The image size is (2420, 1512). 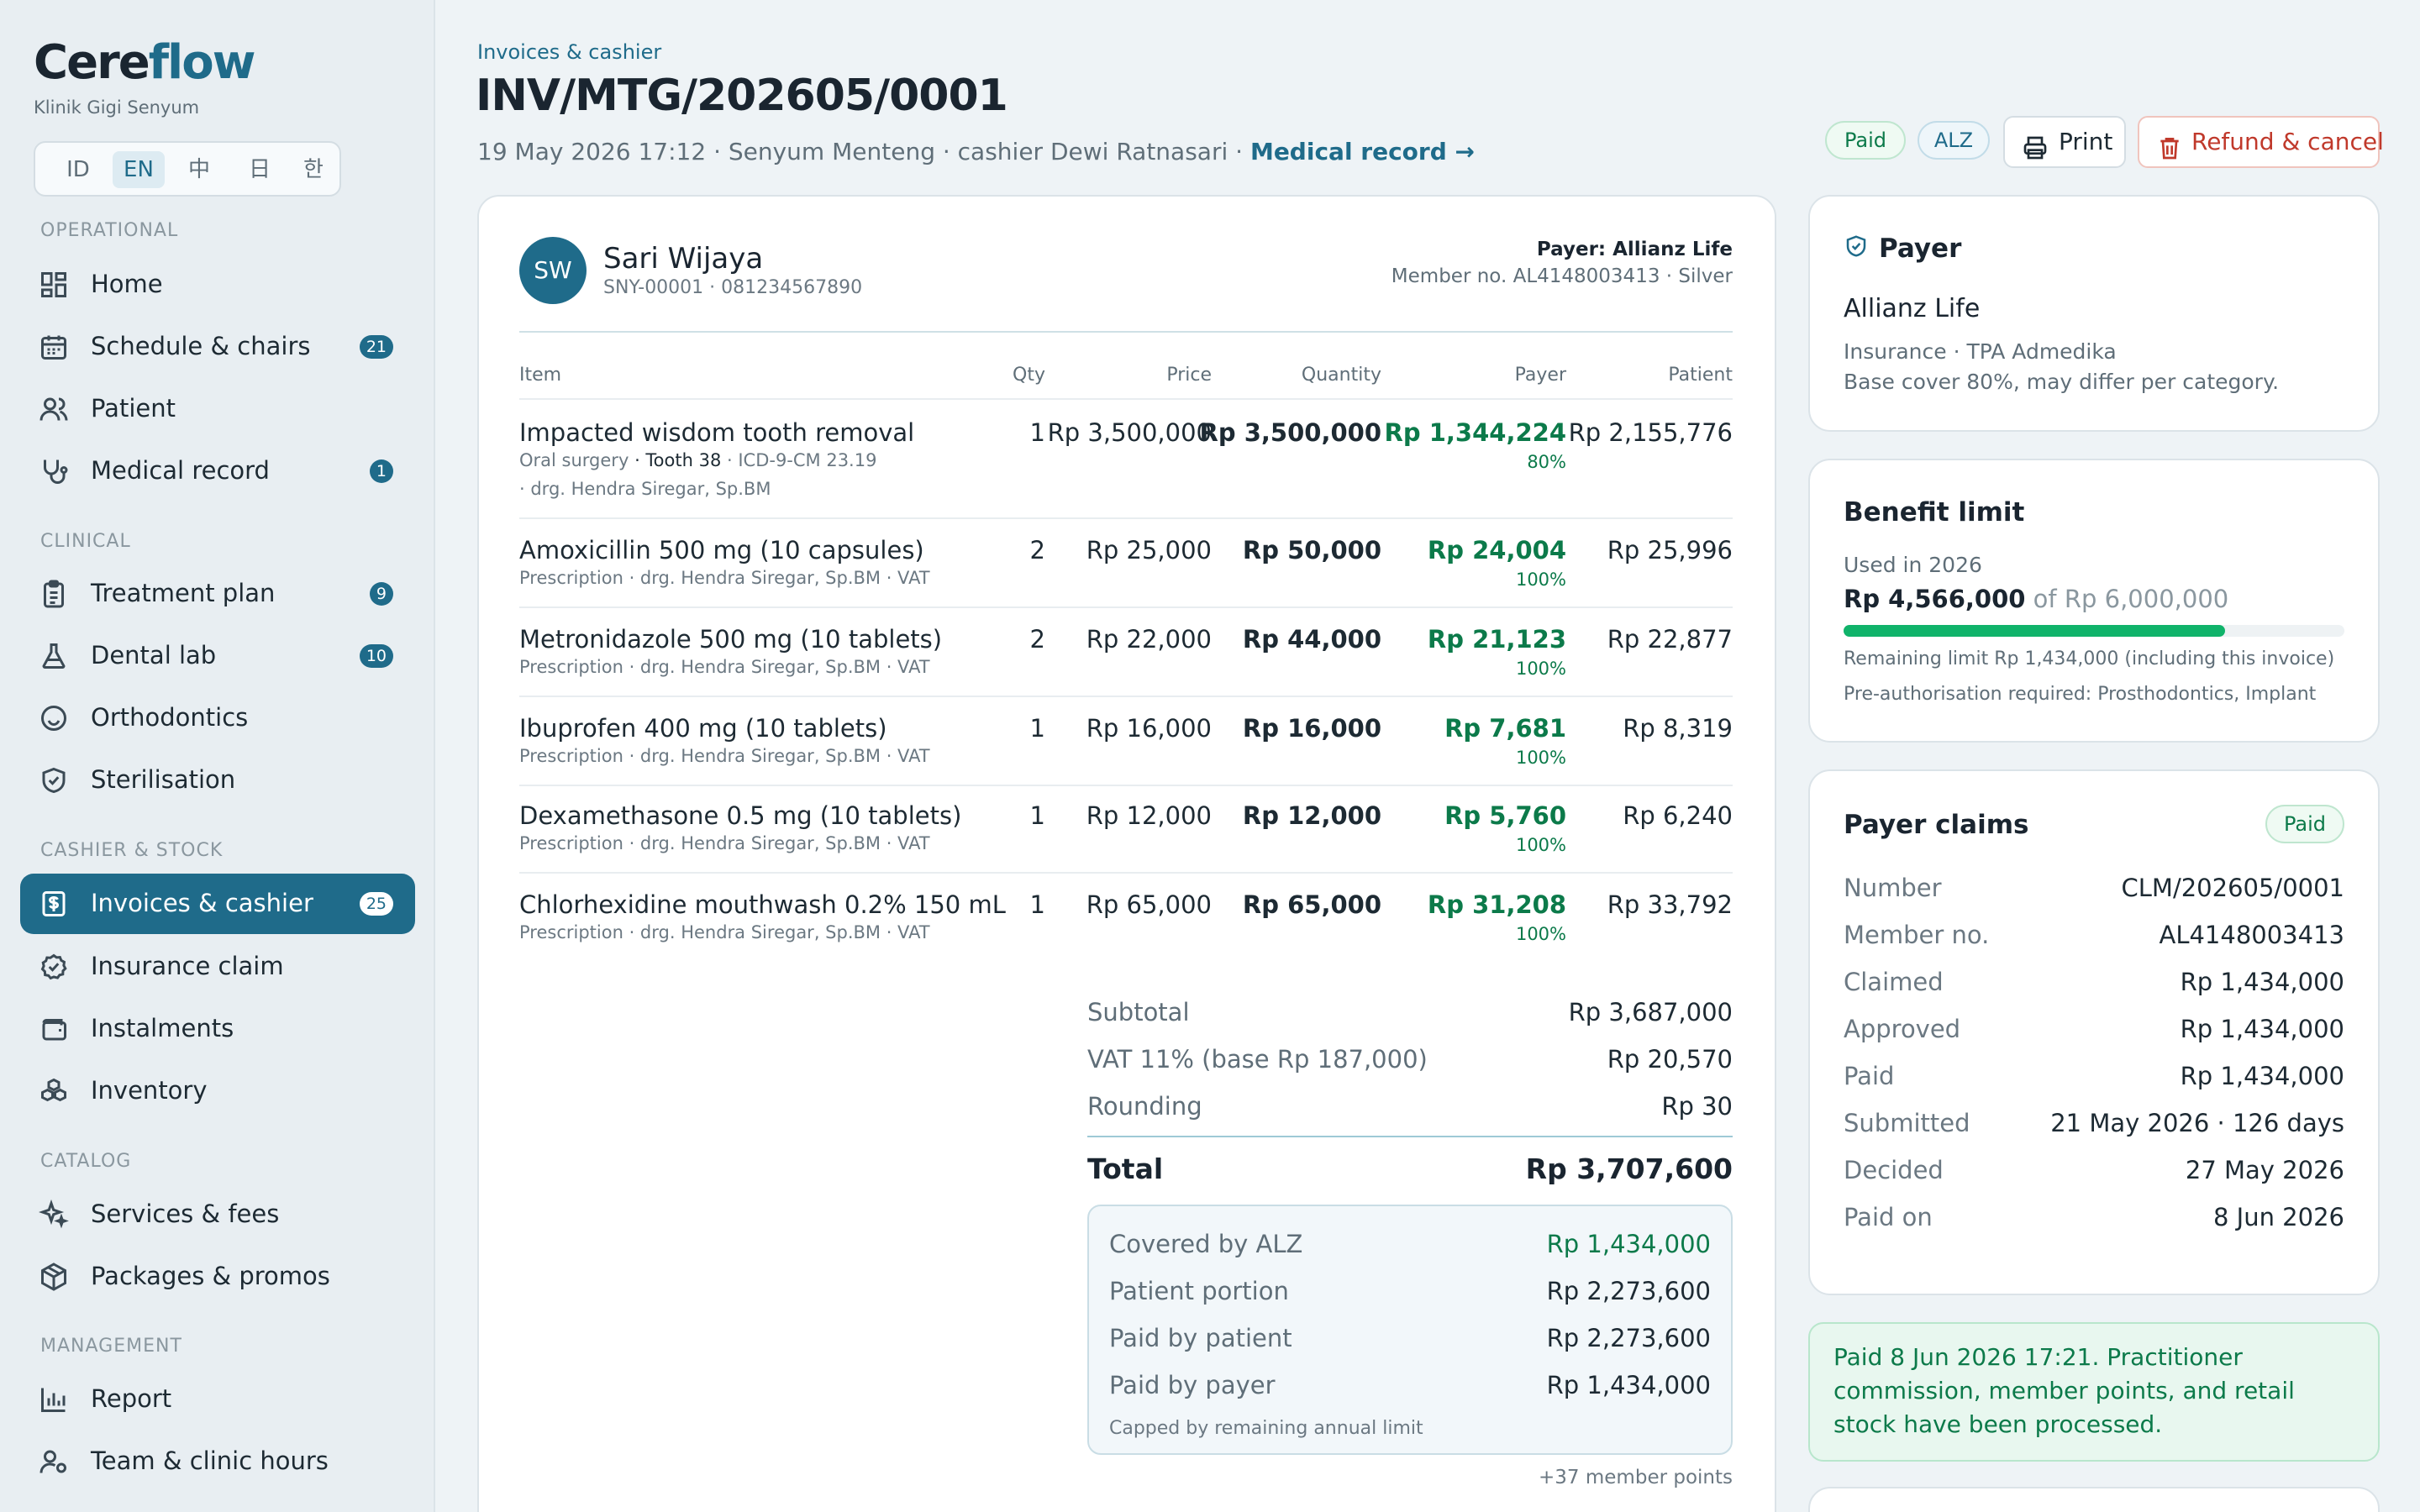 I want to click on claim-label: Member no., so click(x=1917, y=935).